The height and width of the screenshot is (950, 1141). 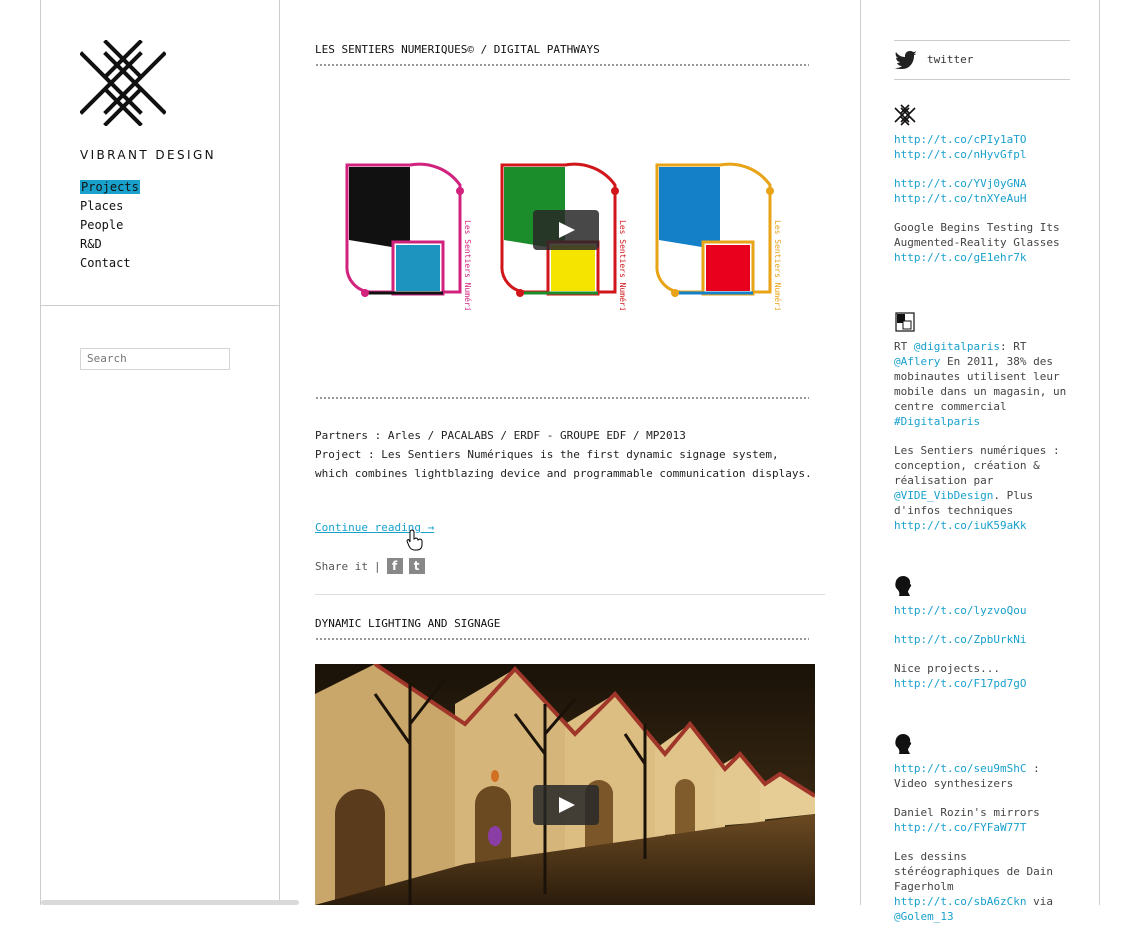 What do you see at coordinates (967, 812) in the screenshot?
I see `tweet-body: Daniel Rozin's mirrors` at bounding box center [967, 812].